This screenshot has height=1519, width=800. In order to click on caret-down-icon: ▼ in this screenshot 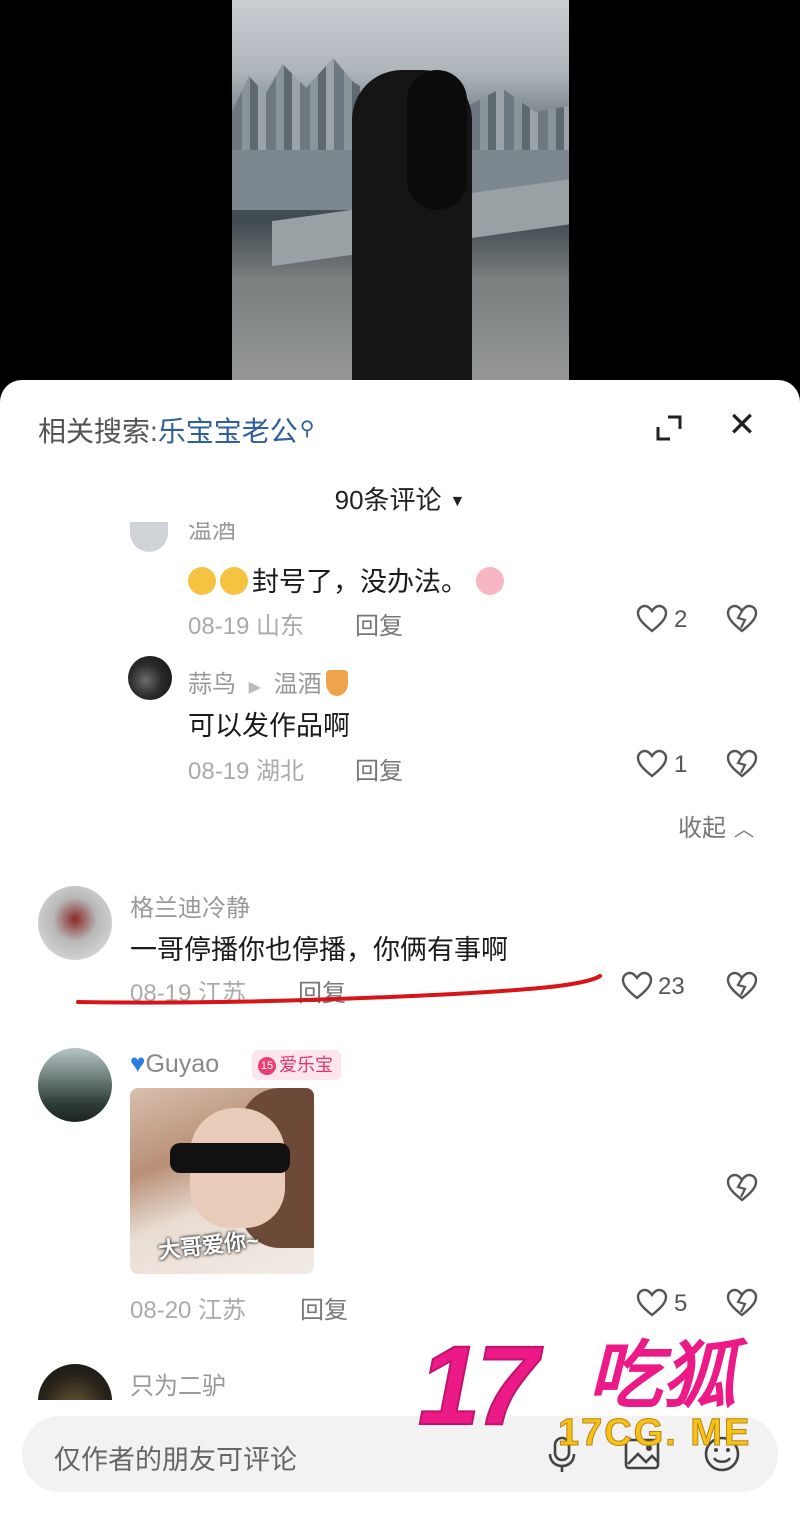, I will do `click(457, 501)`.